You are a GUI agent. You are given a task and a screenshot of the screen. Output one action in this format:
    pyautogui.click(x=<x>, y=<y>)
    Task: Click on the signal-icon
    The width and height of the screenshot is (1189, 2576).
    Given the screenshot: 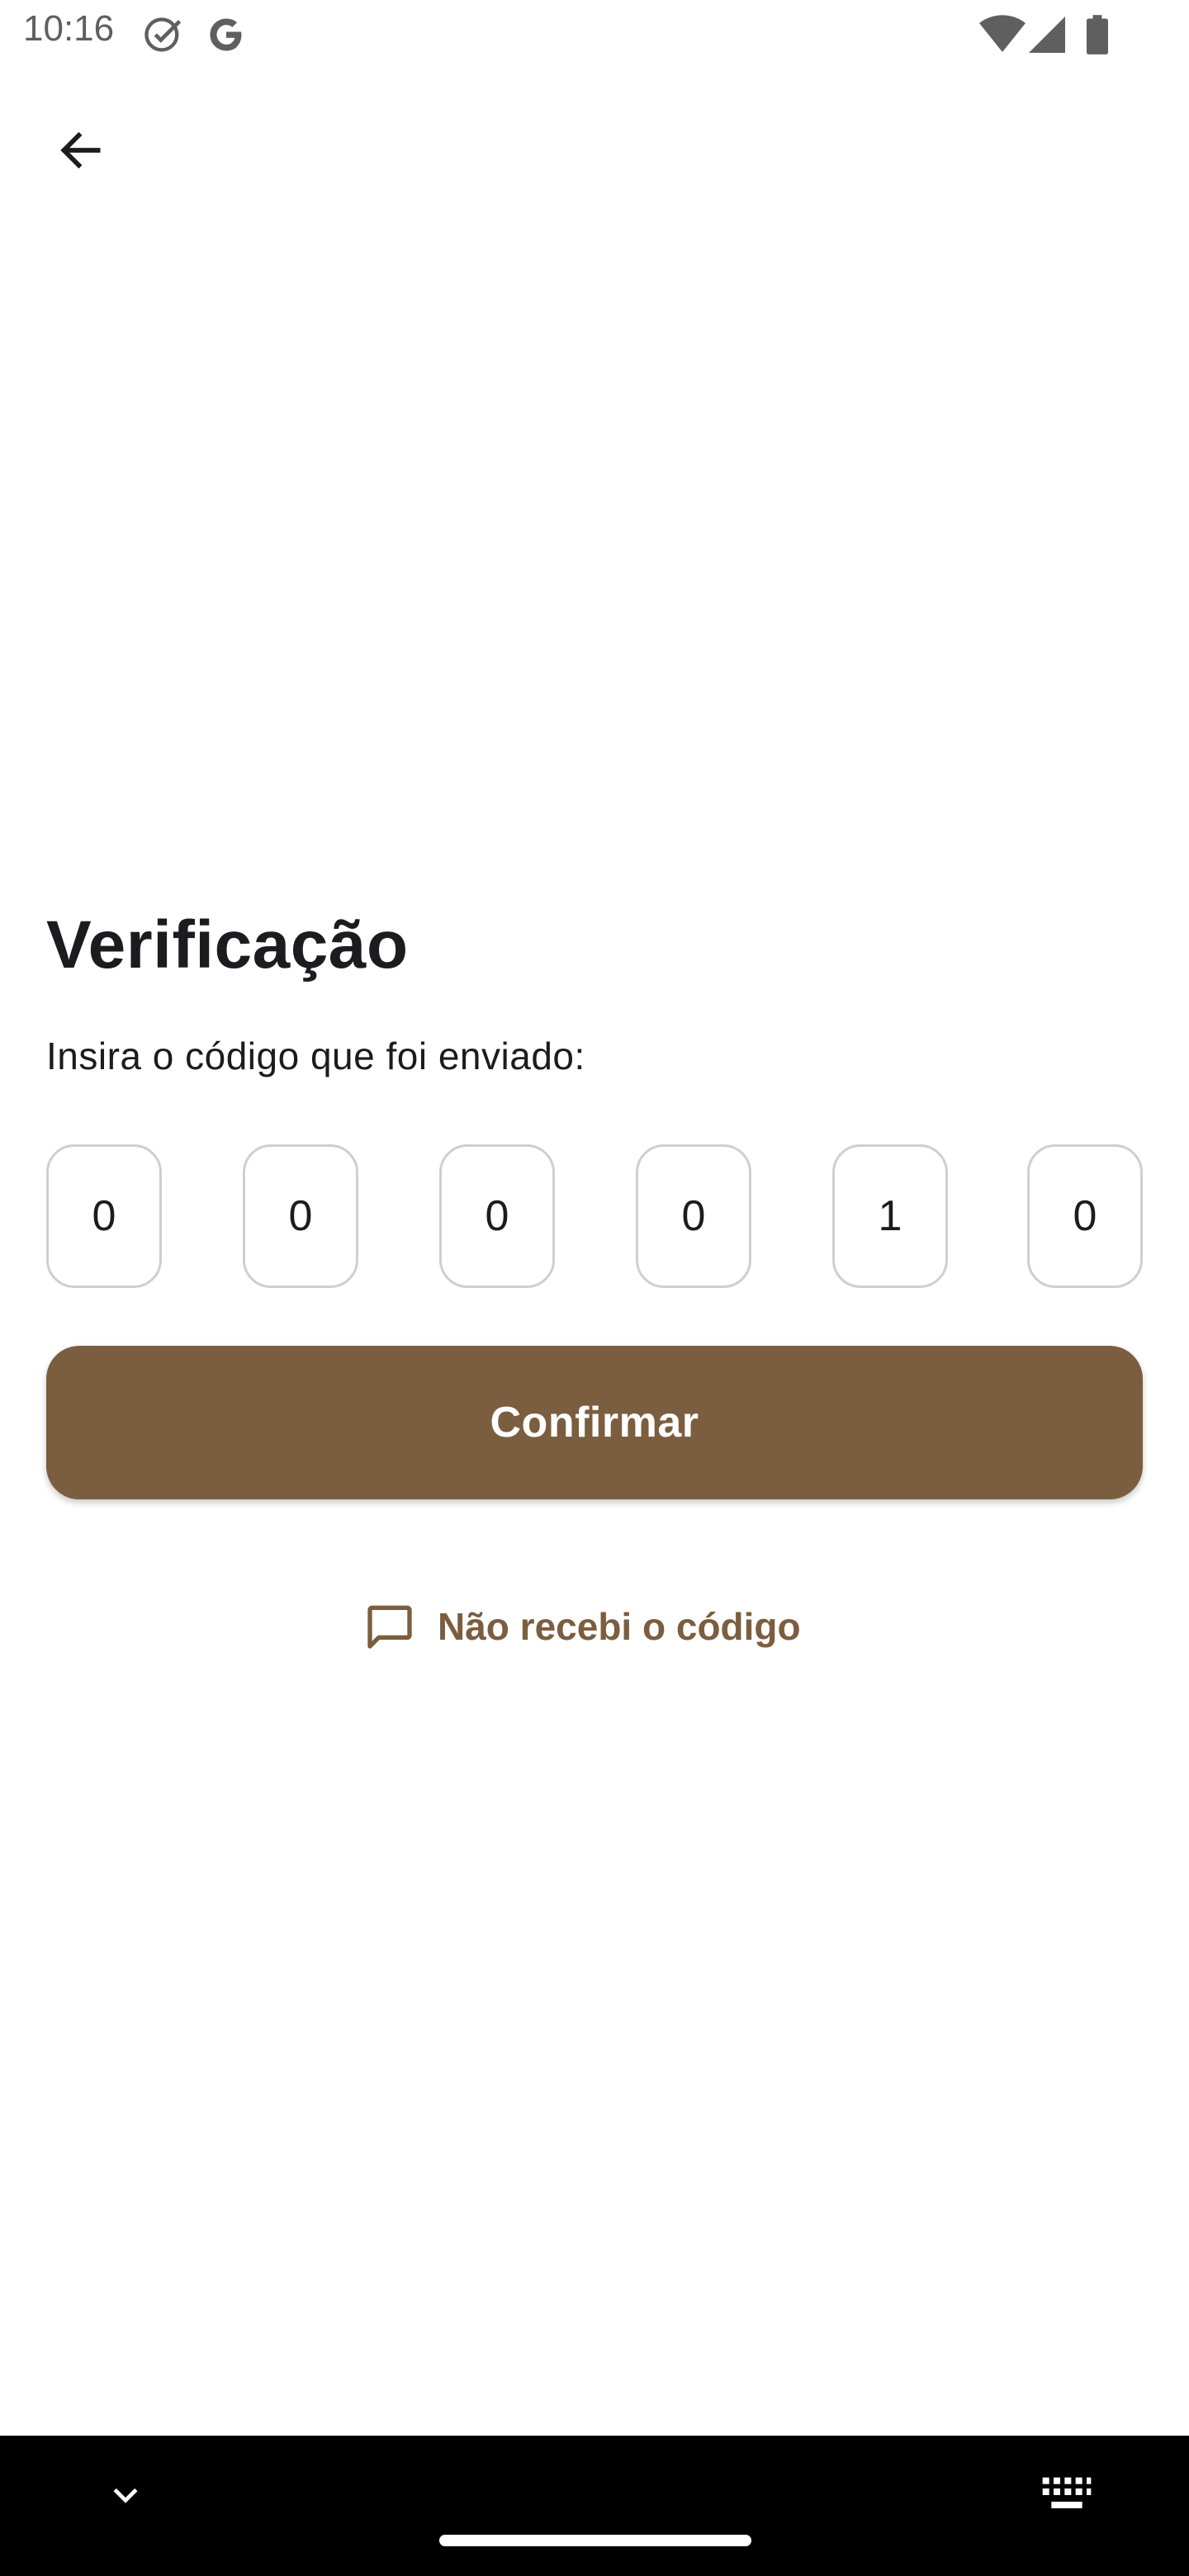 What is the action you would take?
    pyautogui.click(x=1047, y=35)
    